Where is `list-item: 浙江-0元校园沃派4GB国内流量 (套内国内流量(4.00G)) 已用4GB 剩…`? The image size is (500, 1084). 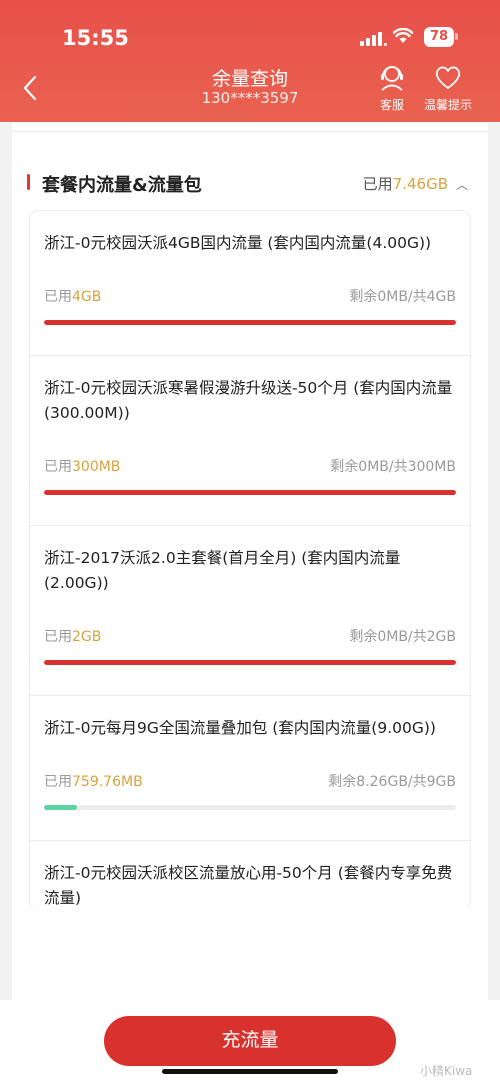 list-item: 浙江-0元校园沃派4GB国内流量 (套内国内流量(4.00G)) 已用4GB 剩… is located at coordinates (250, 283).